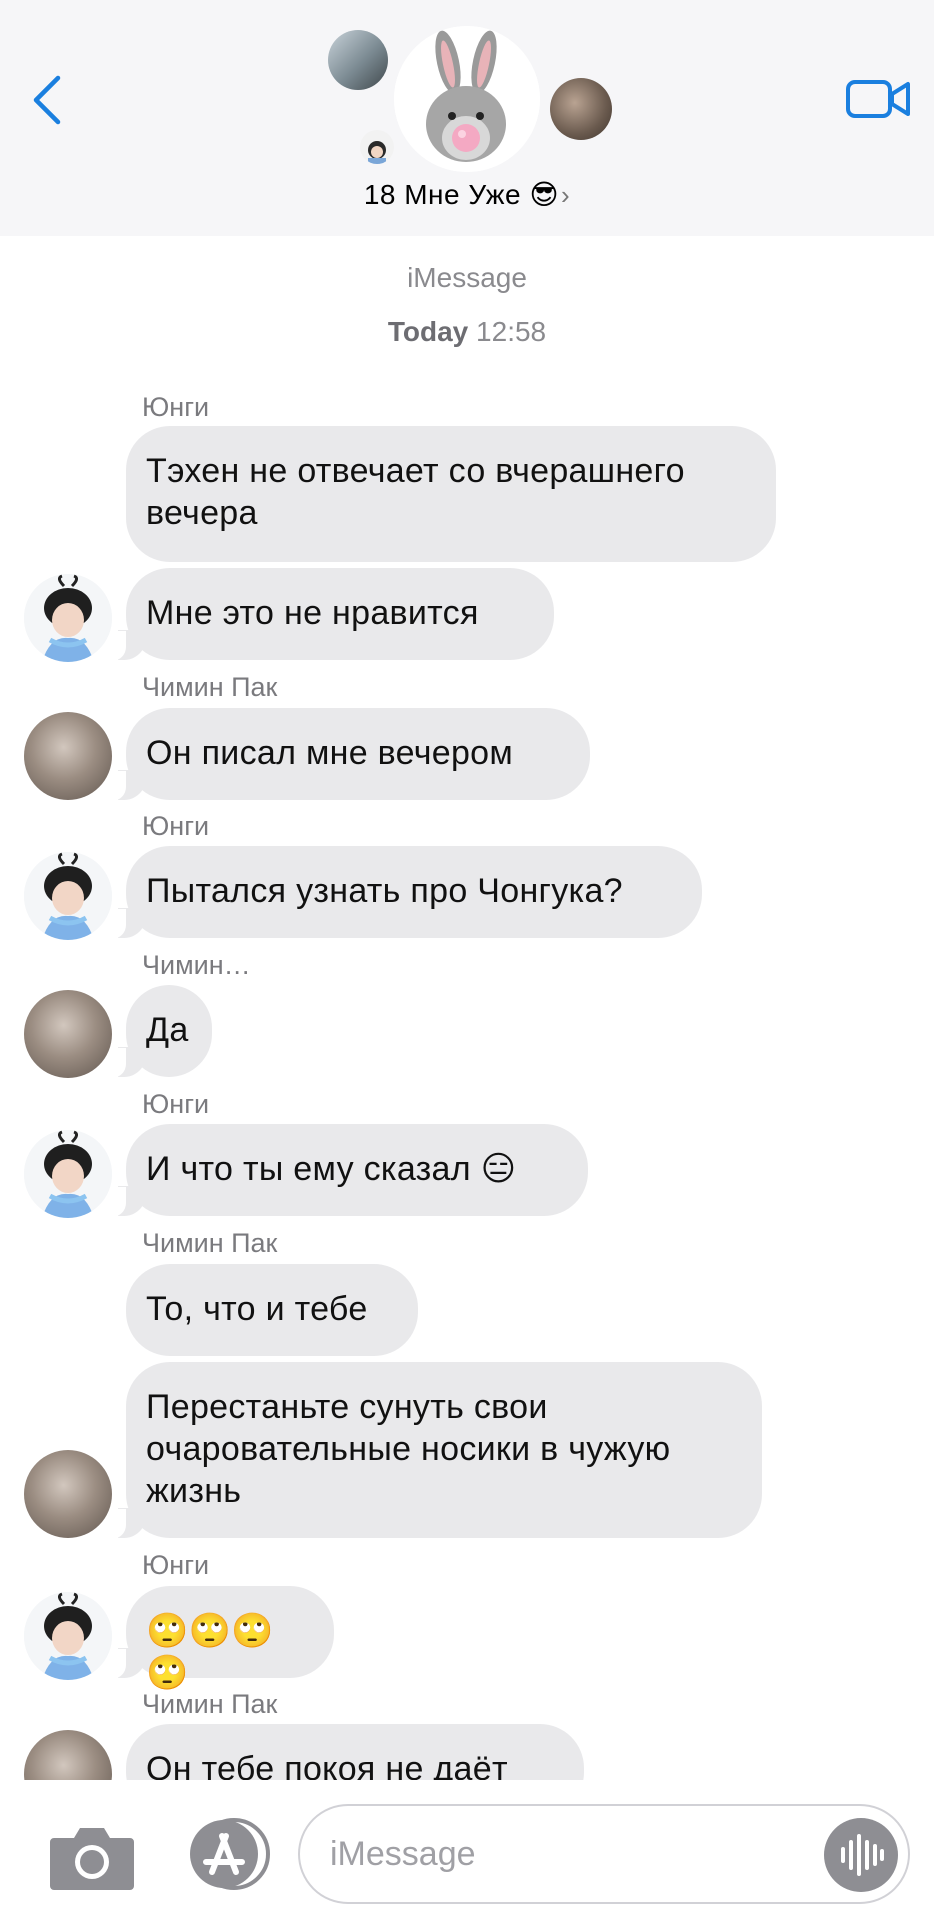  Describe the element at coordinates (48, 100) in the screenshot. I see `chevron-left-icon` at that location.